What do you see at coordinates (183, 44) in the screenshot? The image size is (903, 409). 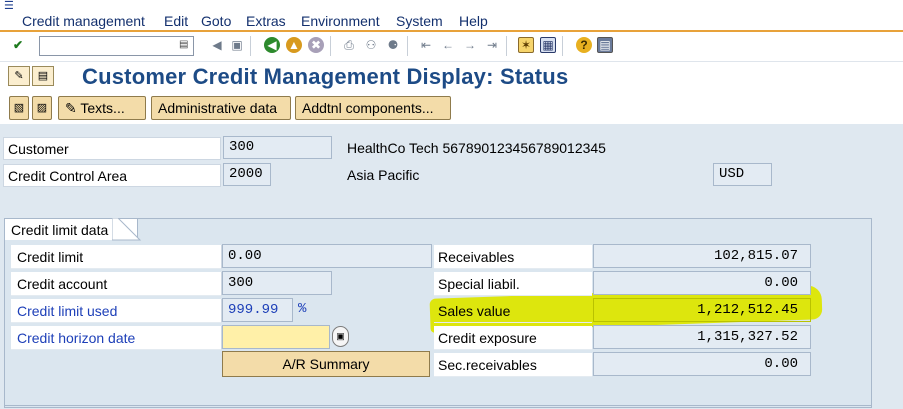 I see `command-history-icon: ▤` at bounding box center [183, 44].